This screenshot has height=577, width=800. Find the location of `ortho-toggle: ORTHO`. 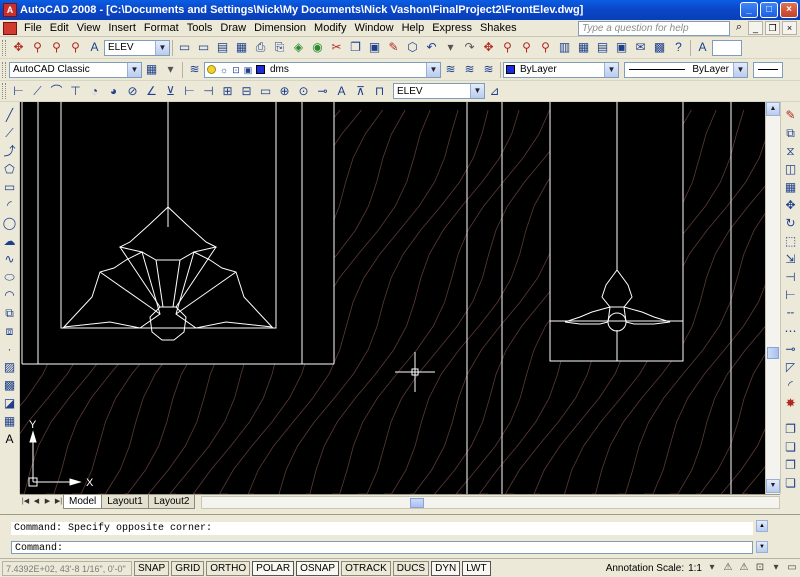

ortho-toggle: ORTHO is located at coordinates (228, 568).